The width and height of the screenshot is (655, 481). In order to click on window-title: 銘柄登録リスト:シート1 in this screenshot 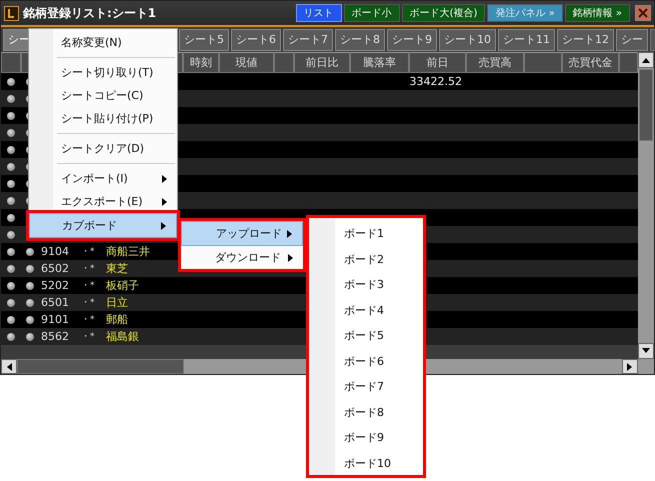, I will do `click(89, 13)`.